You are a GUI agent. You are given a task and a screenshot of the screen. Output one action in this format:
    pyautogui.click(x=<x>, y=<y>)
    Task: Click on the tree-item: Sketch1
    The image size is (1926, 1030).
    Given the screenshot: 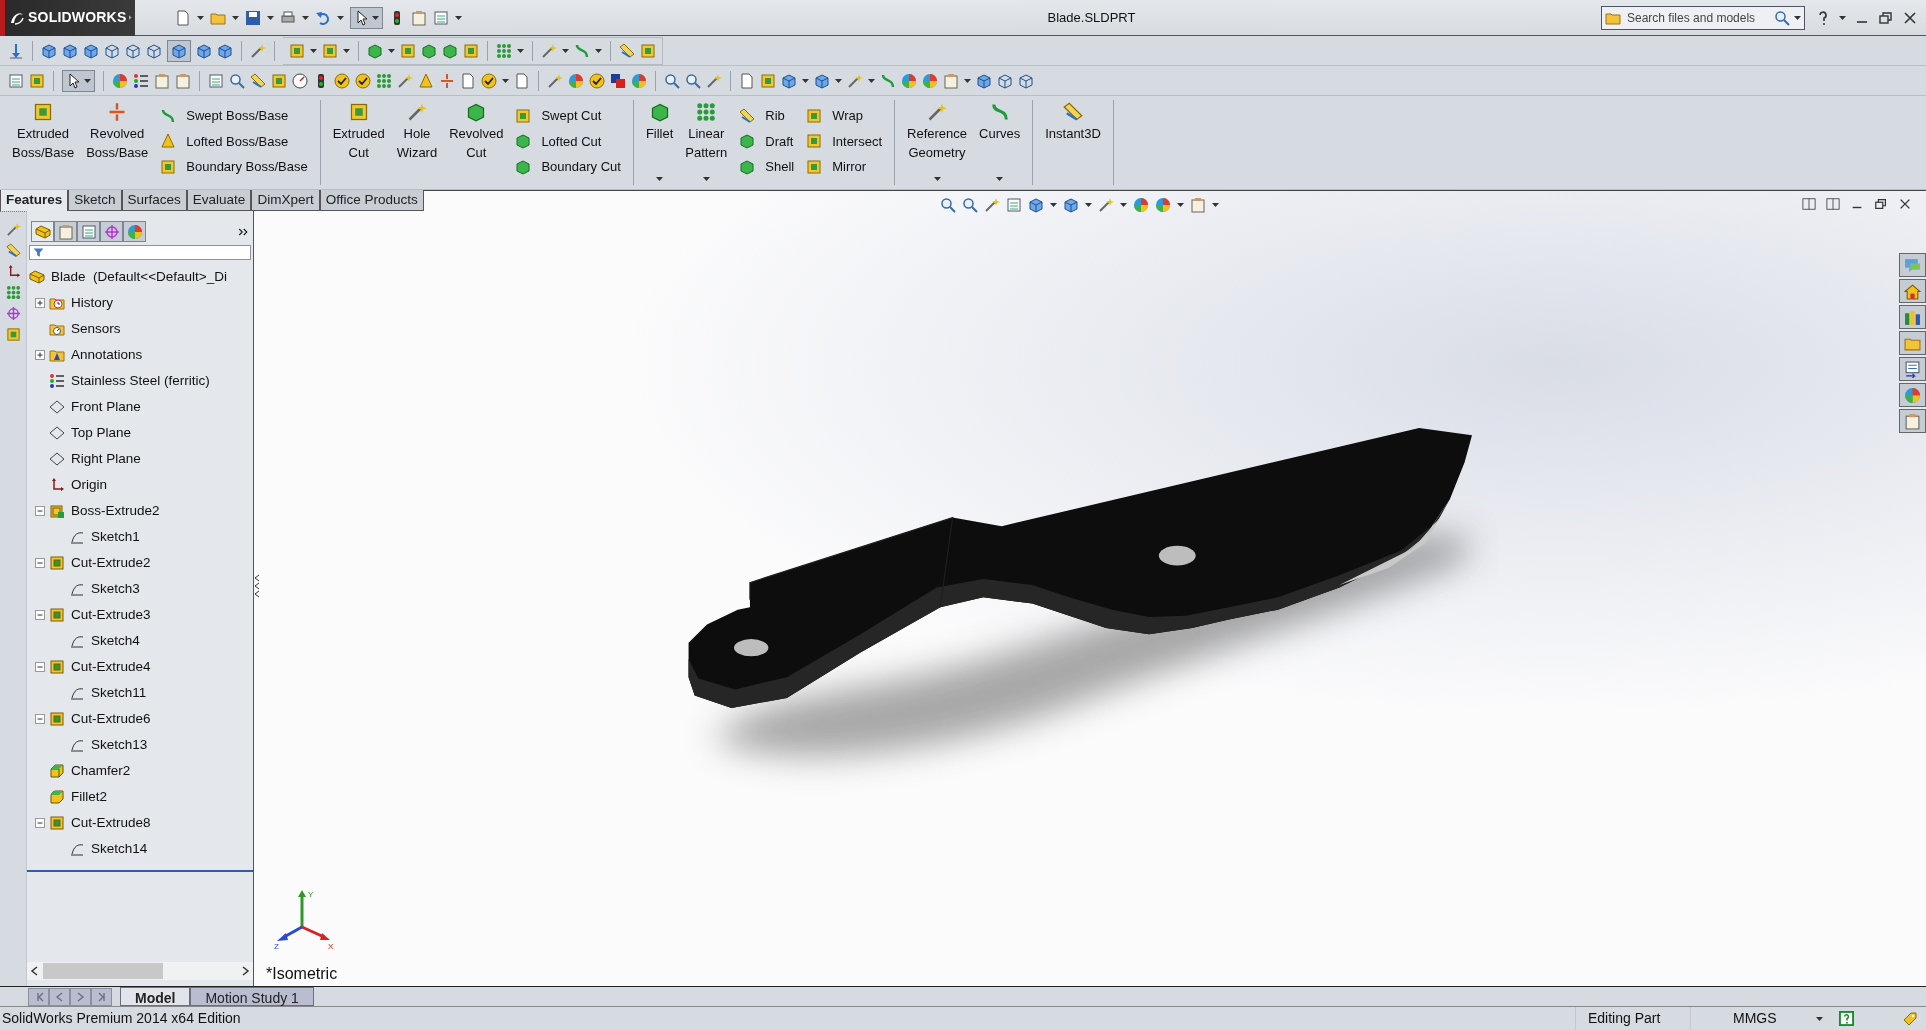 What is the action you would take?
    pyautogui.click(x=115, y=537)
    